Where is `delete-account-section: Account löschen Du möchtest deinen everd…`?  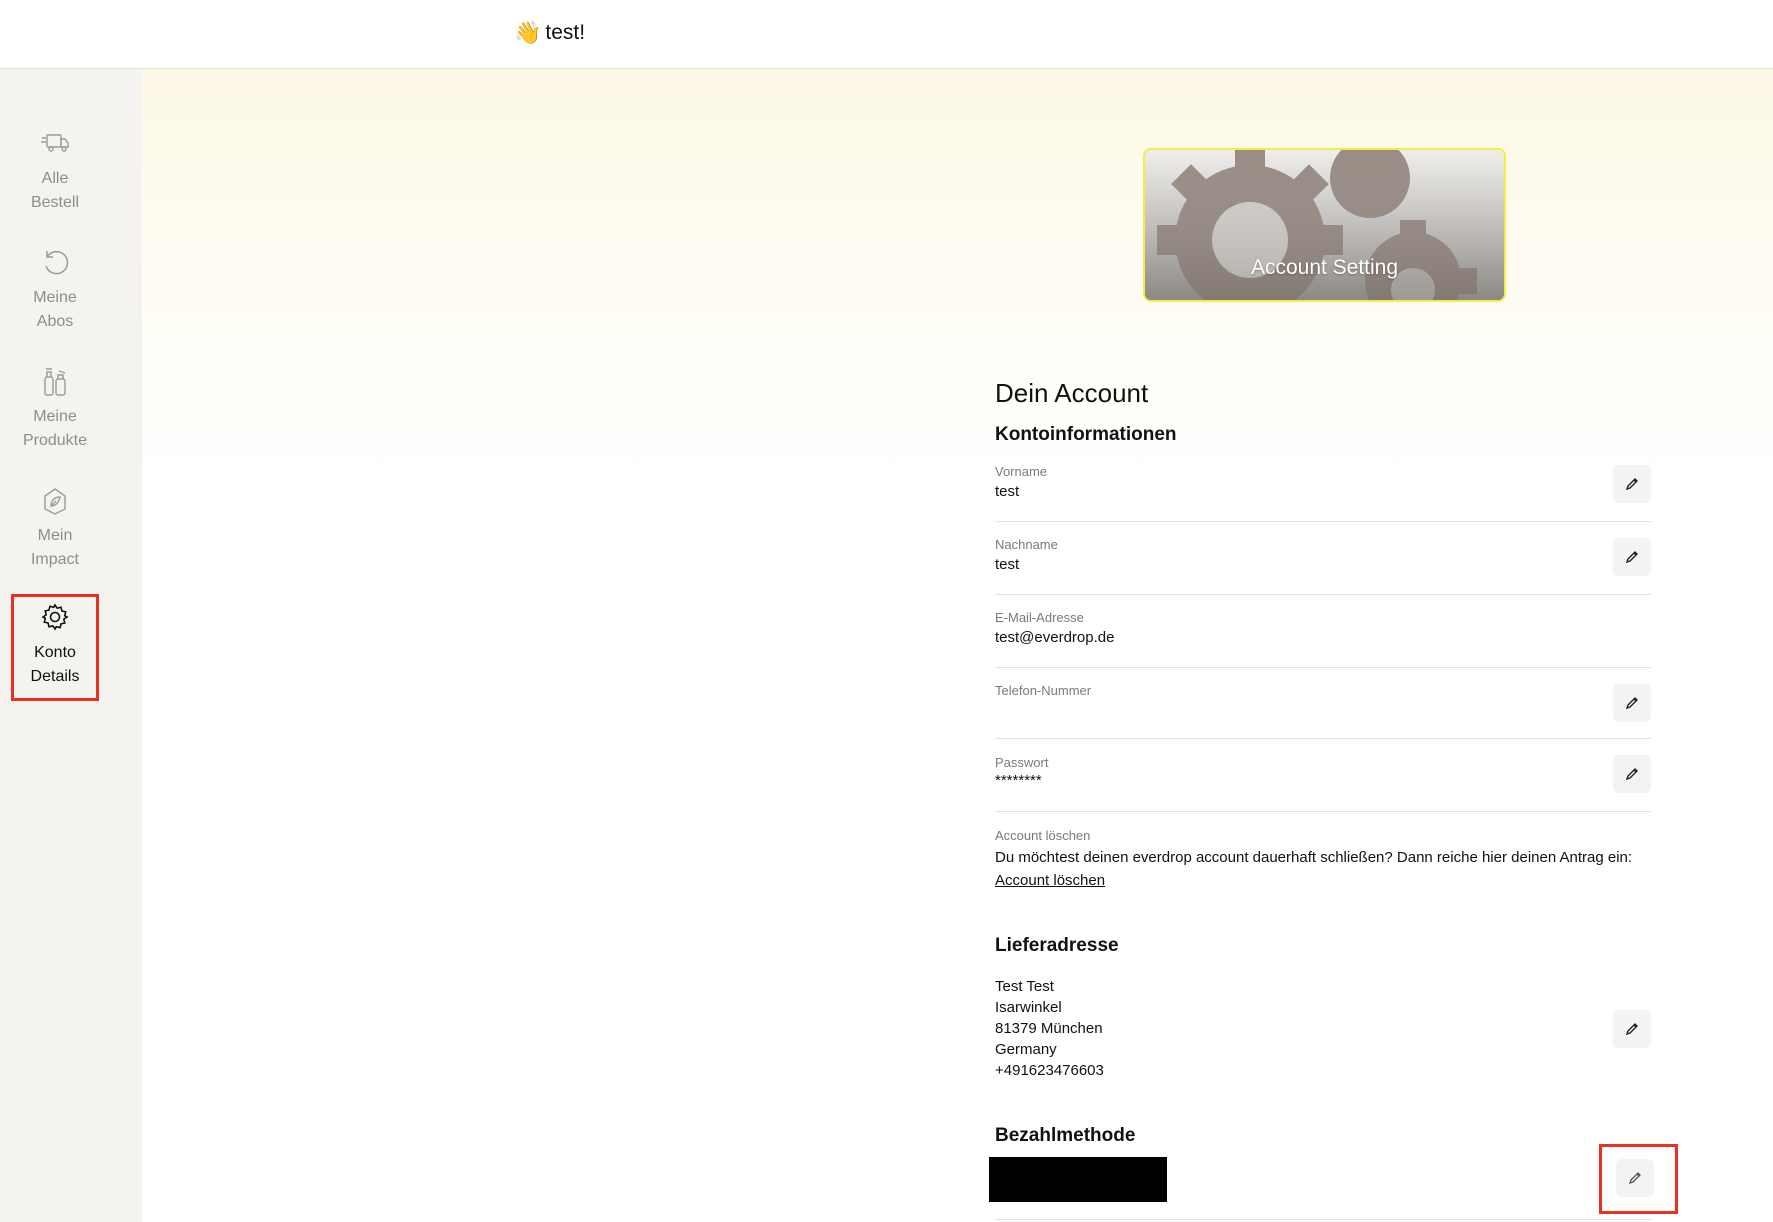
delete-account-section: Account löschen Du möchtest deinen everd… is located at coordinates (1323, 859).